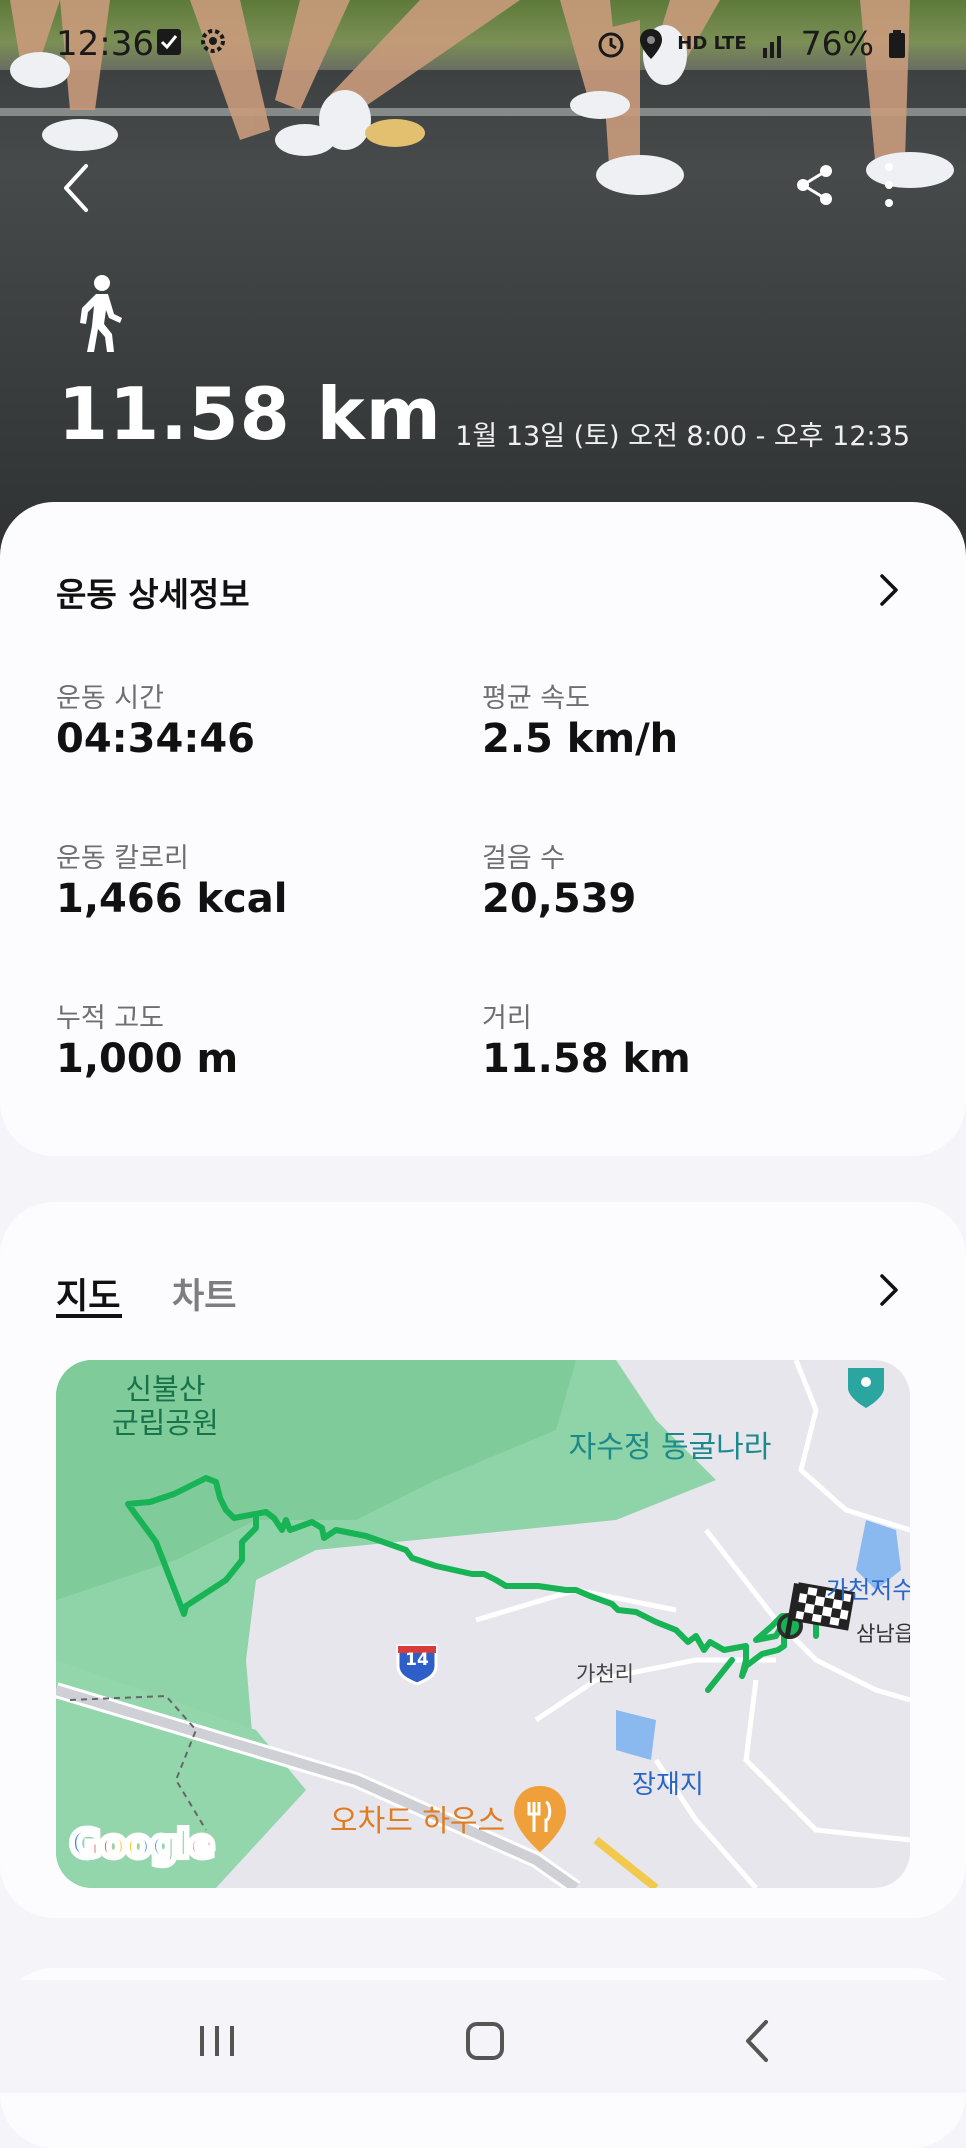  I want to click on google-logo: Google, so click(142, 1844).